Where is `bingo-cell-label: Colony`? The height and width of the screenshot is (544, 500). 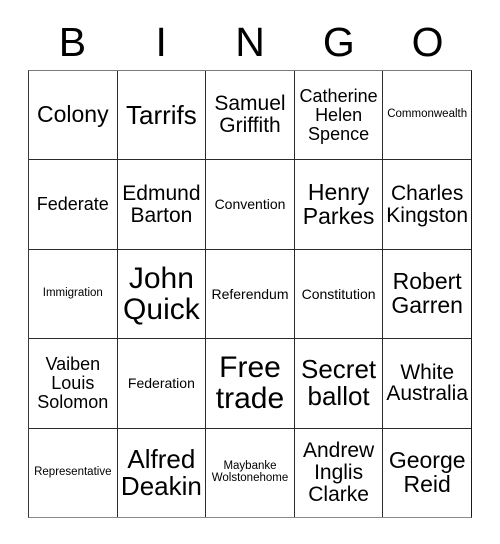
bingo-cell-label: Colony is located at coordinates (72, 114).